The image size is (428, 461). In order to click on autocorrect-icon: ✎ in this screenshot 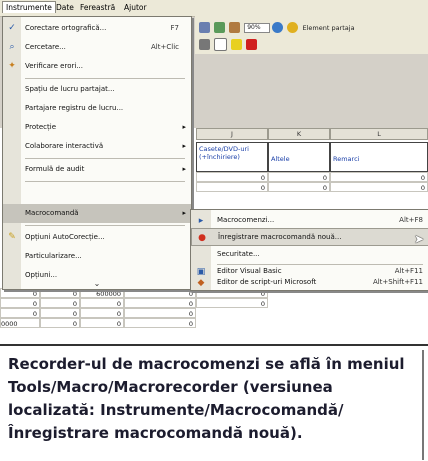, I will do `click(12, 237)`.